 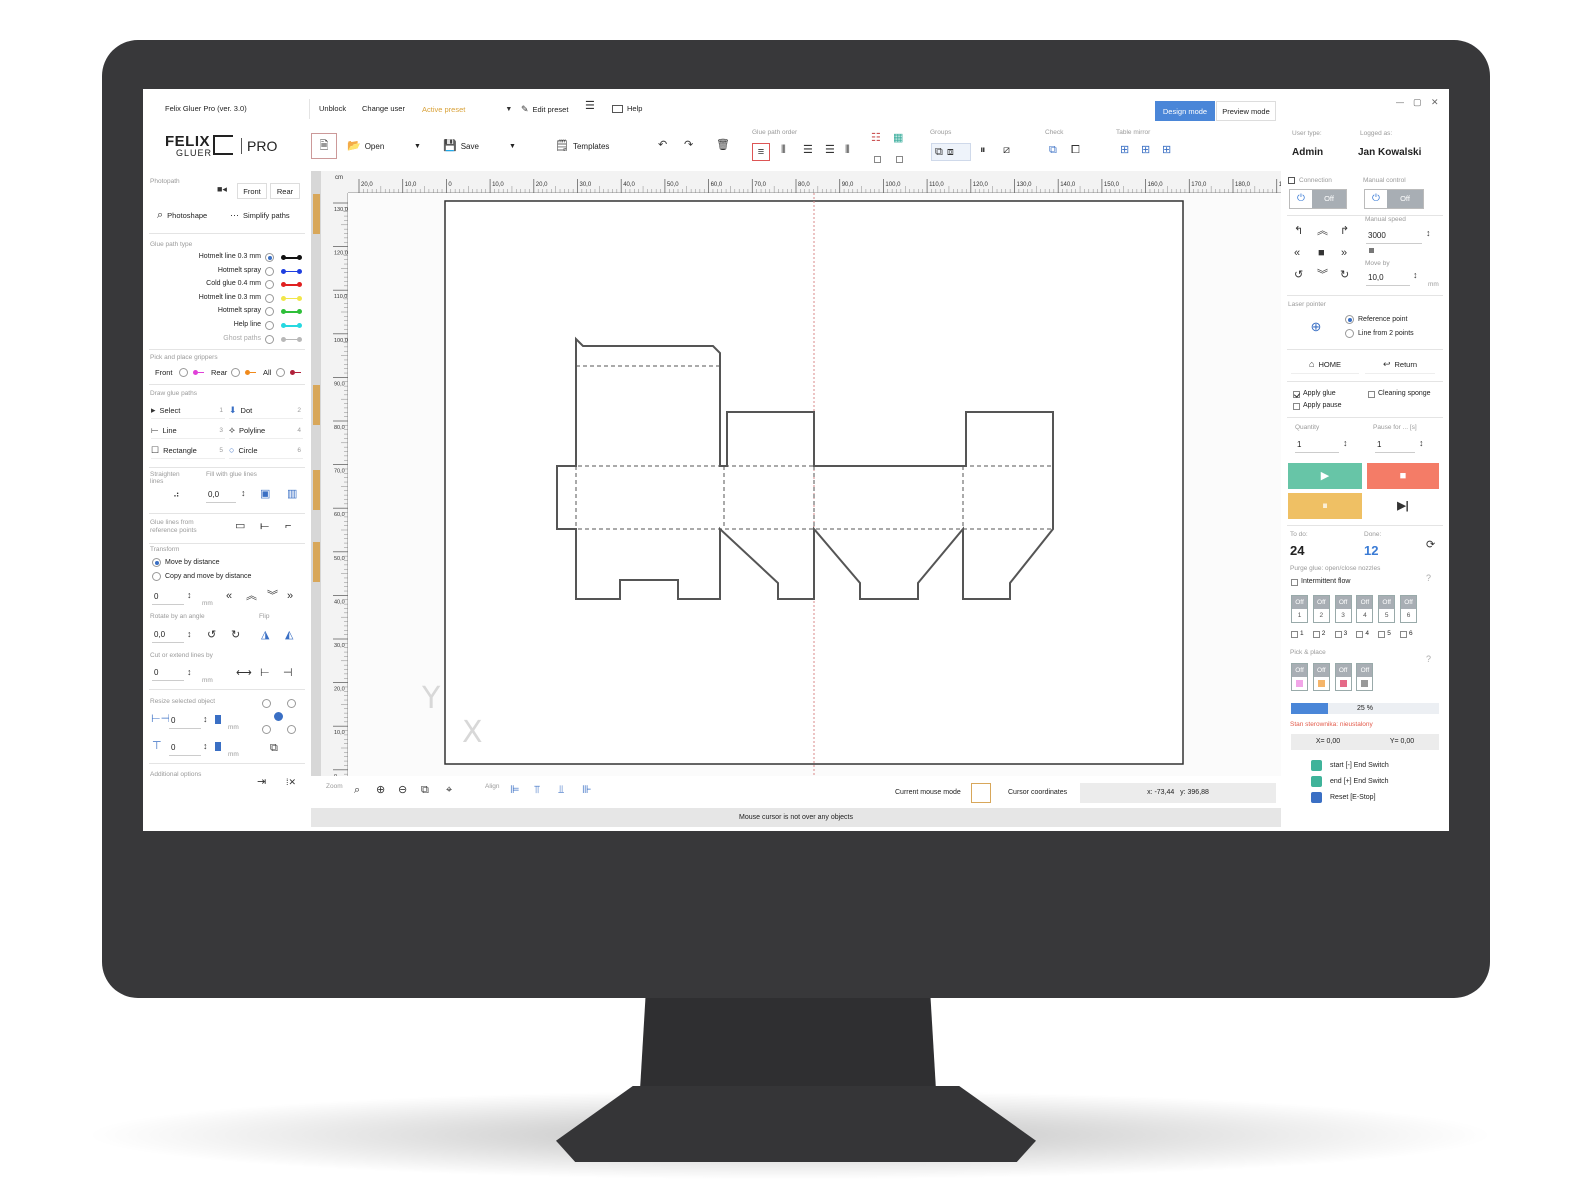 I want to click on unblock-button: Unblock, so click(x=332, y=108).